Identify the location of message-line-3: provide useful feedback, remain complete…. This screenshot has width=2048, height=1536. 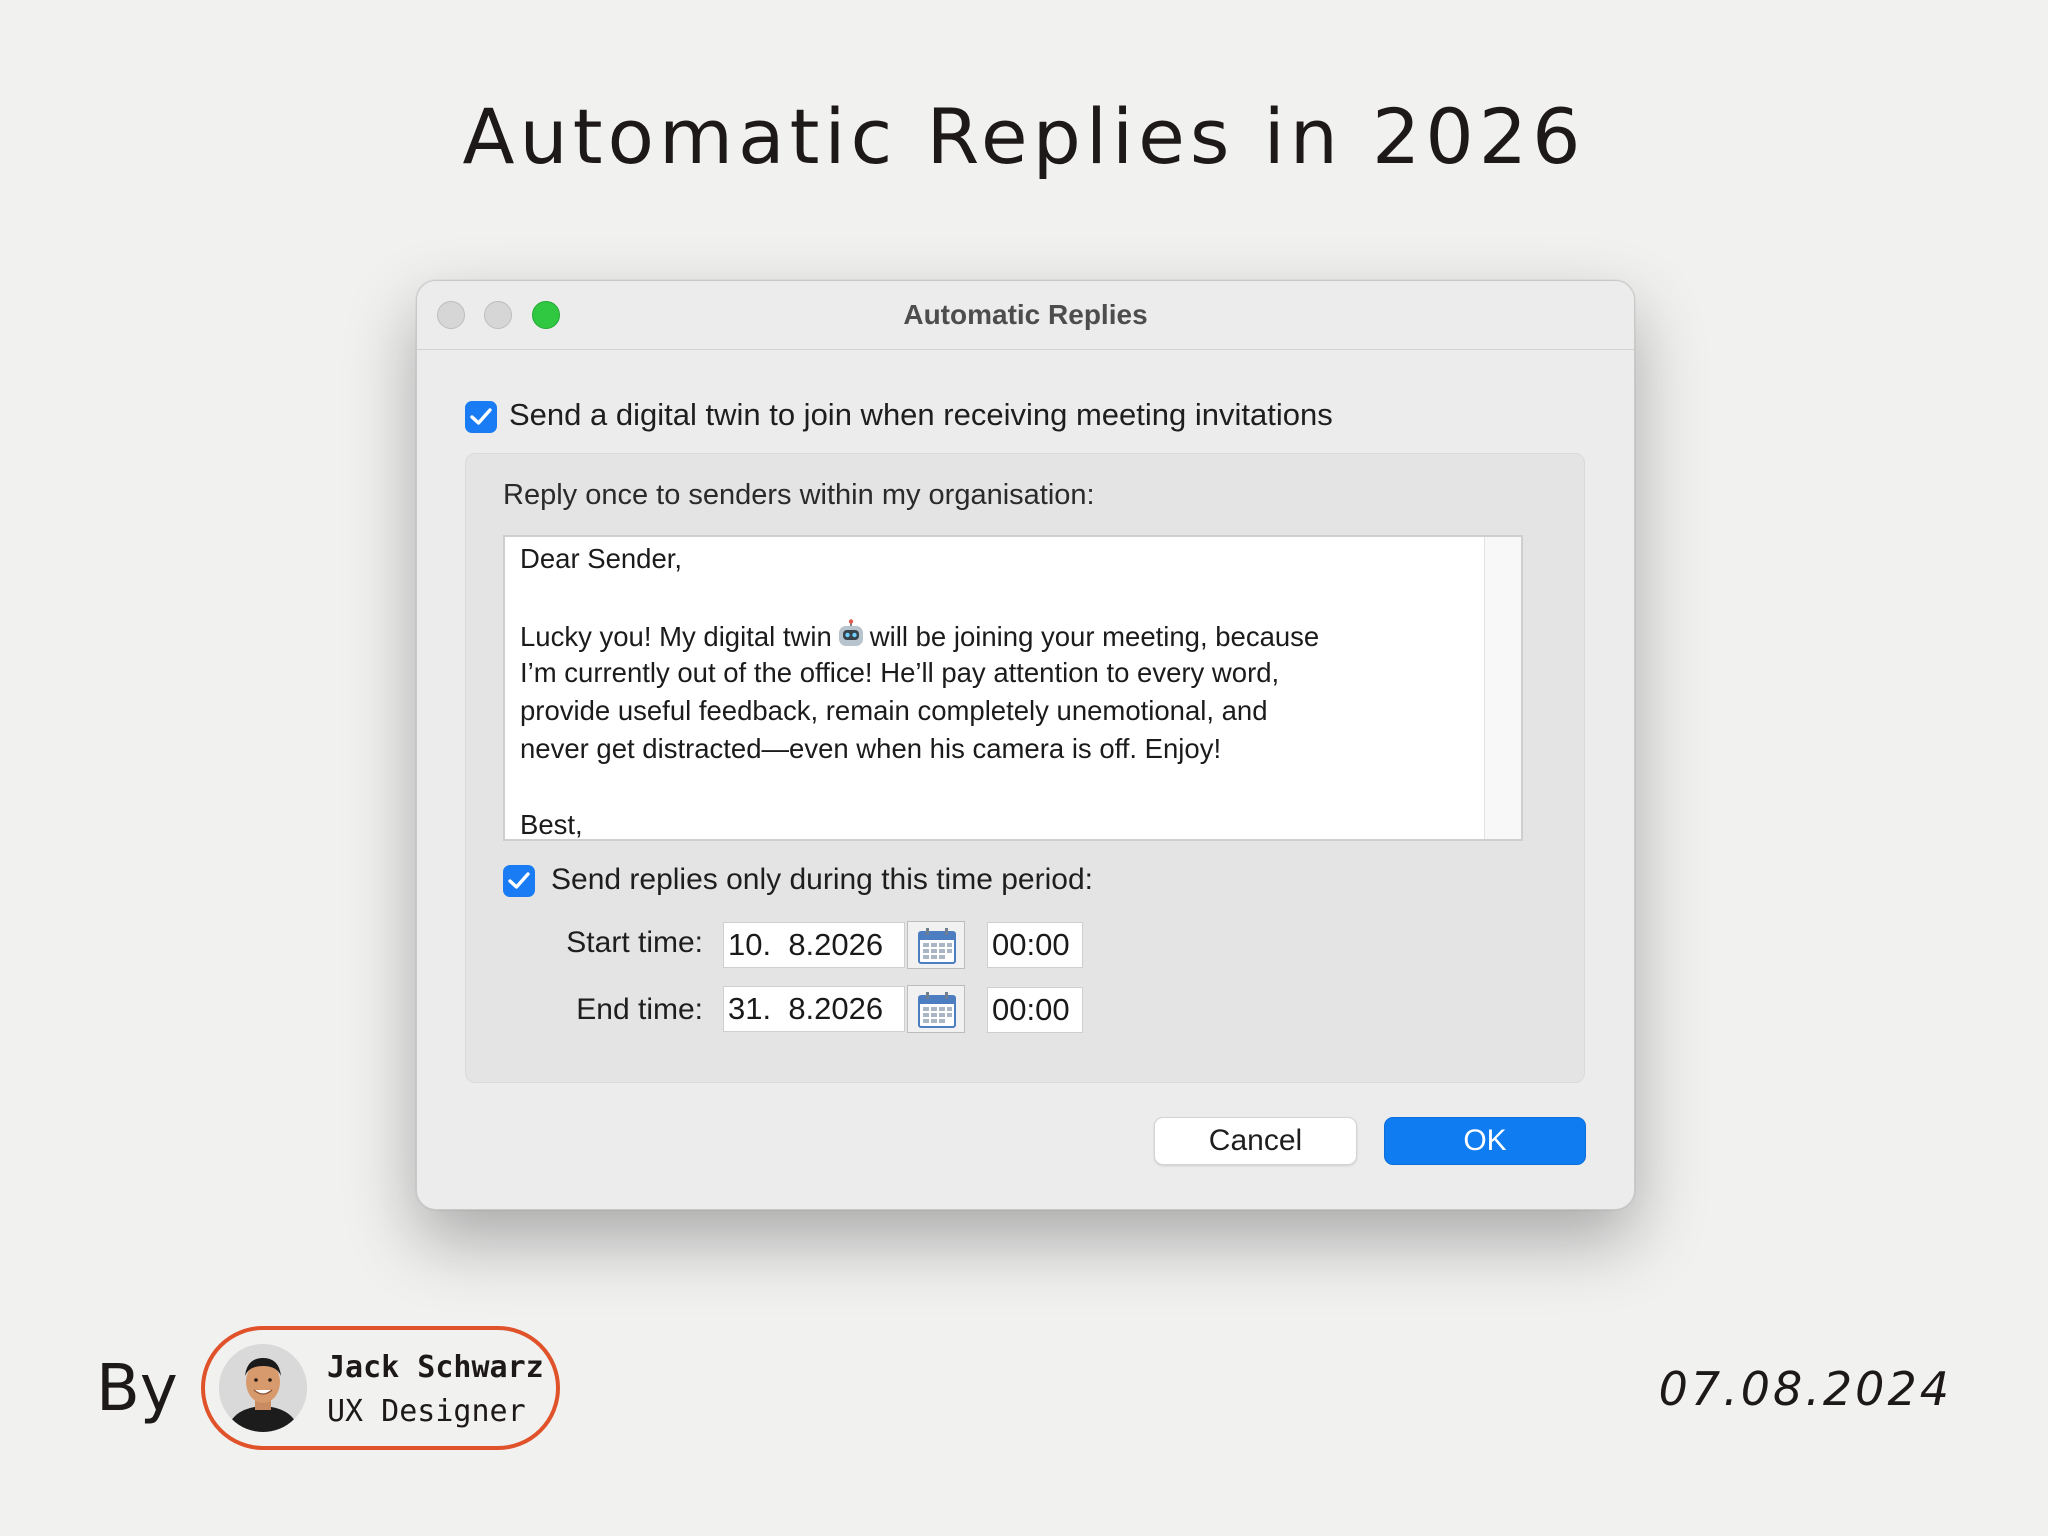
(894, 710).